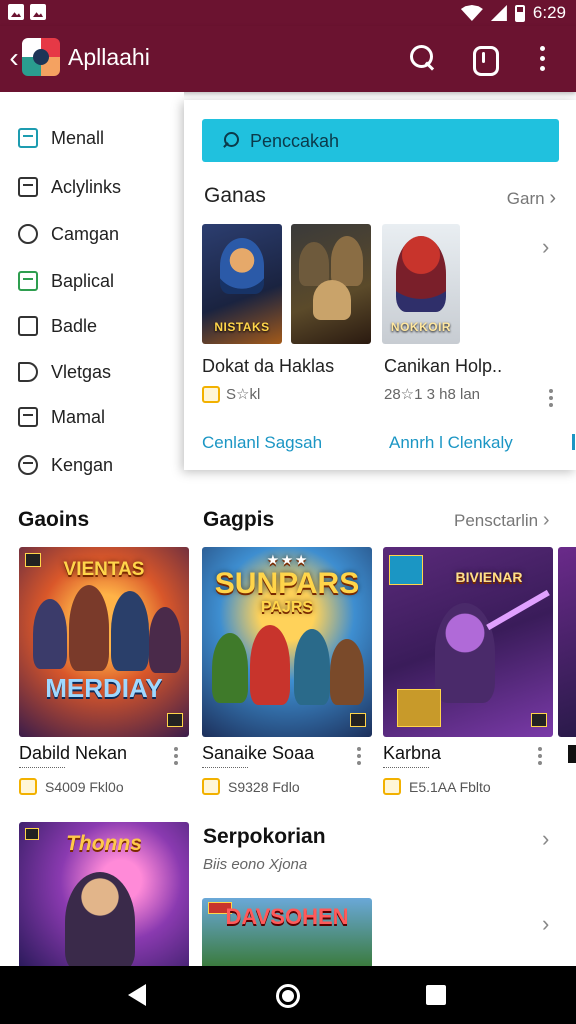 Image resolution: width=576 pixels, height=1024 pixels. I want to click on game-cover: DAVSOHEN, so click(287, 933).